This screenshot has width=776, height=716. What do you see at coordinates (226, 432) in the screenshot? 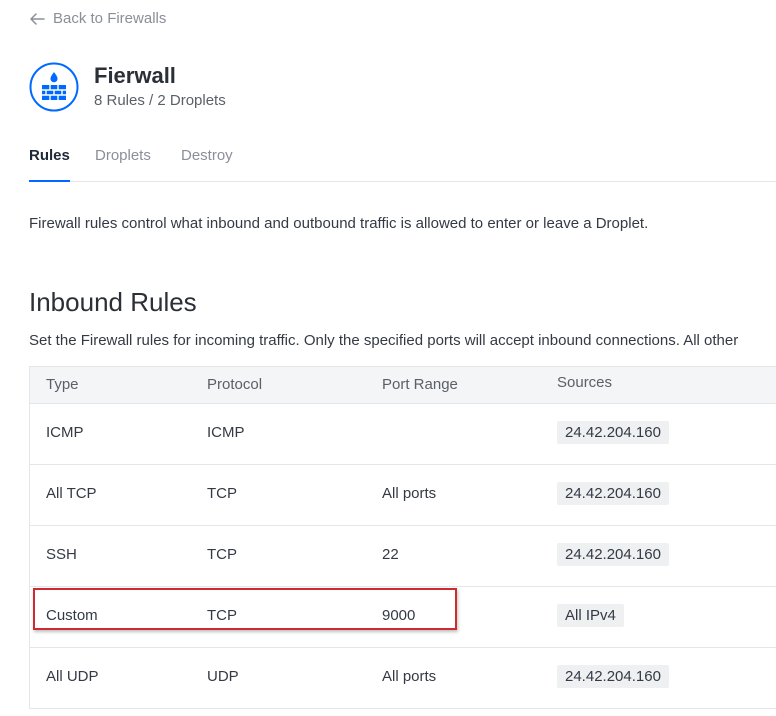
I see `rule-protocol: ICMP` at bounding box center [226, 432].